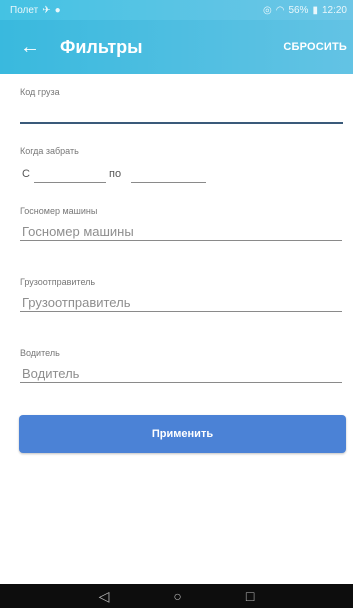 This screenshot has height=608, width=353. Describe the element at coordinates (176, 47) in the screenshot. I see `app-bar: ← Фильтры СБРОСИТЬ` at that location.